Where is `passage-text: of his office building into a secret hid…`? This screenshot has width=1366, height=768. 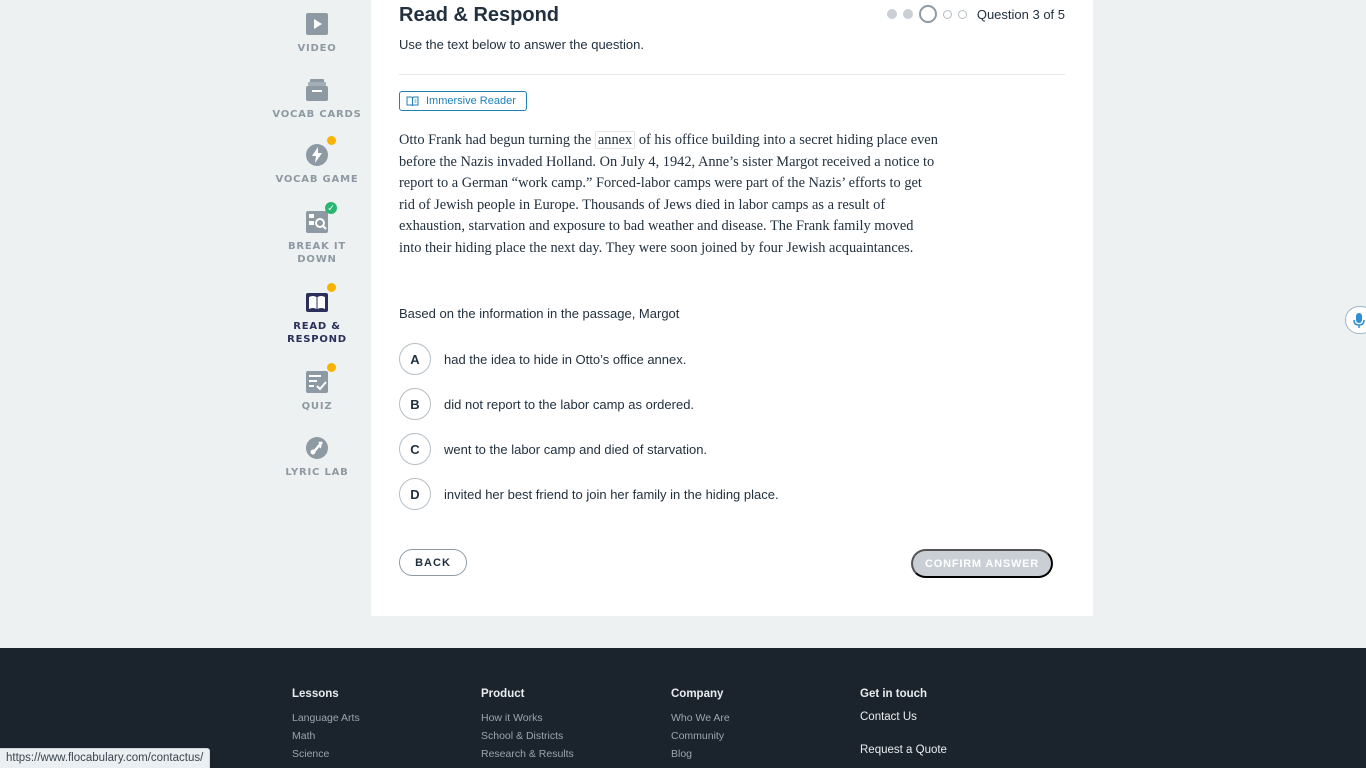
passage-text: of his office building into a secret hid… is located at coordinates (668, 194).